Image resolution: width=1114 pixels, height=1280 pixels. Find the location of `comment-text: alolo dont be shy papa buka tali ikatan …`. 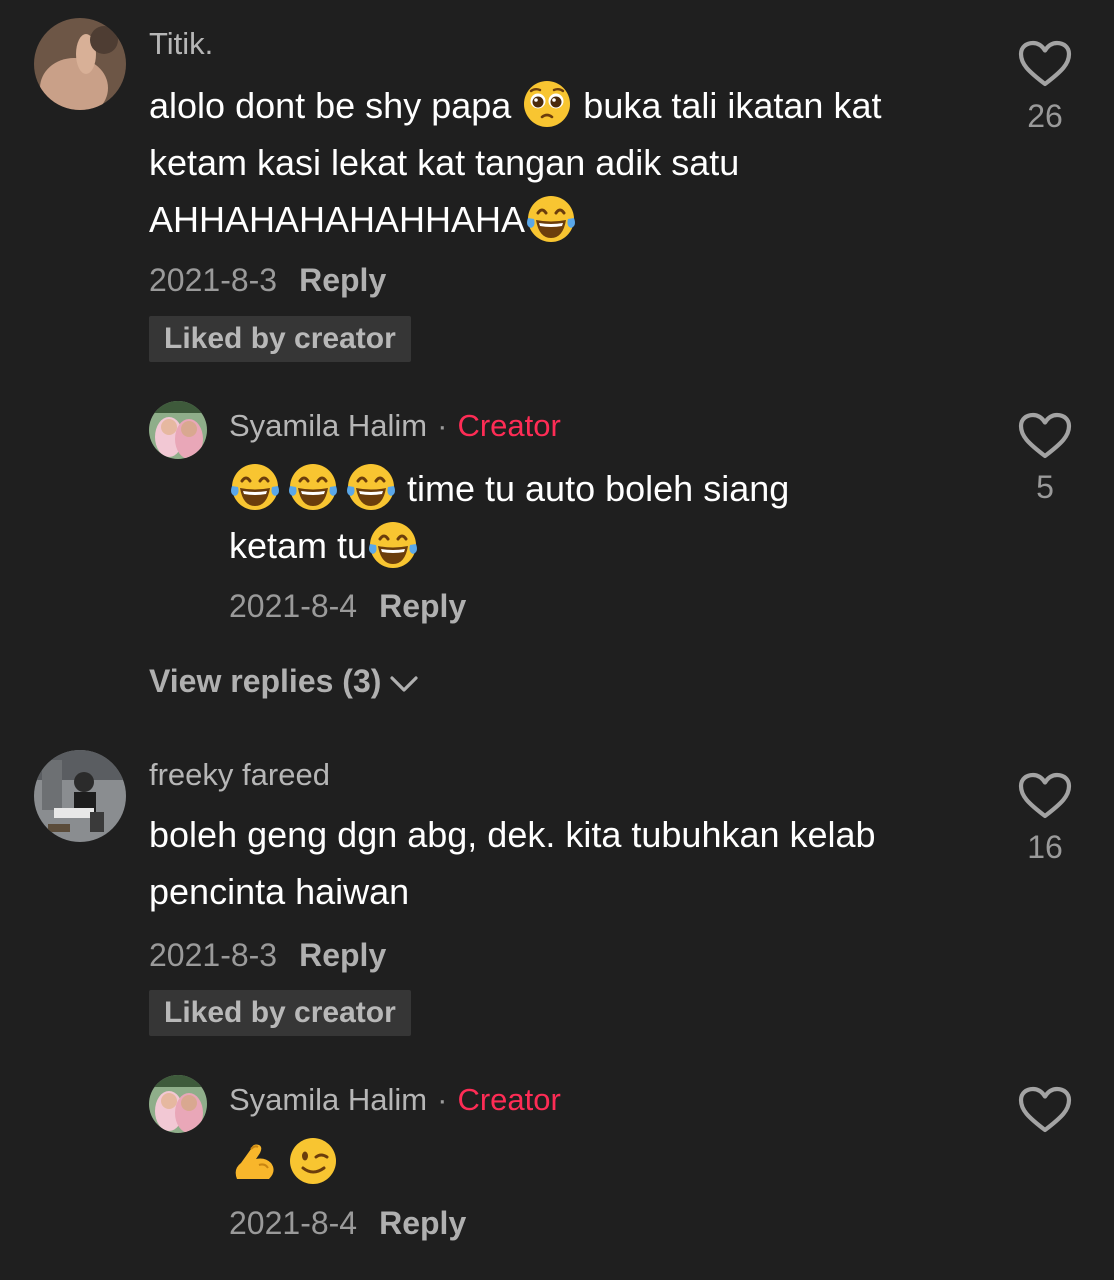

comment-text: alolo dont be shy papa buka tali ikatan … is located at coordinates (559, 163).